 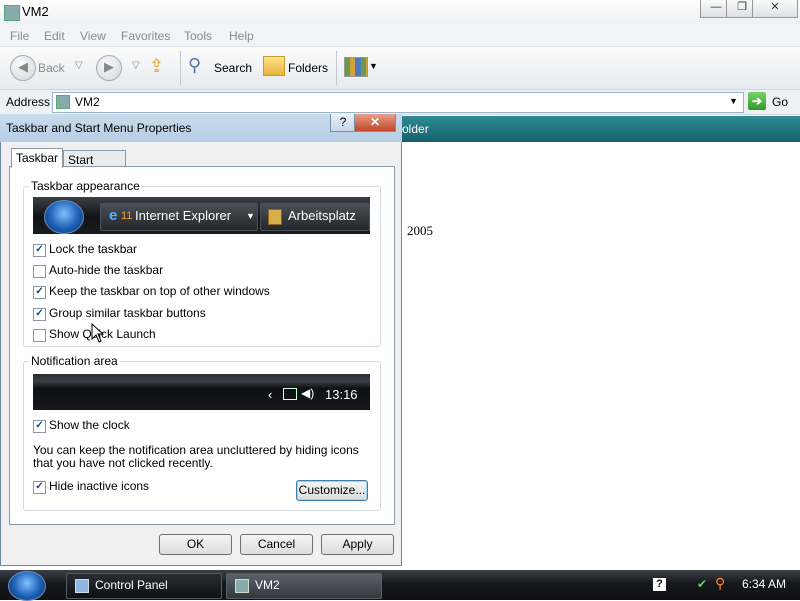 What do you see at coordinates (250, 216) in the screenshot?
I see `preview-dropdown-icon: ▼` at bounding box center [250, 216].